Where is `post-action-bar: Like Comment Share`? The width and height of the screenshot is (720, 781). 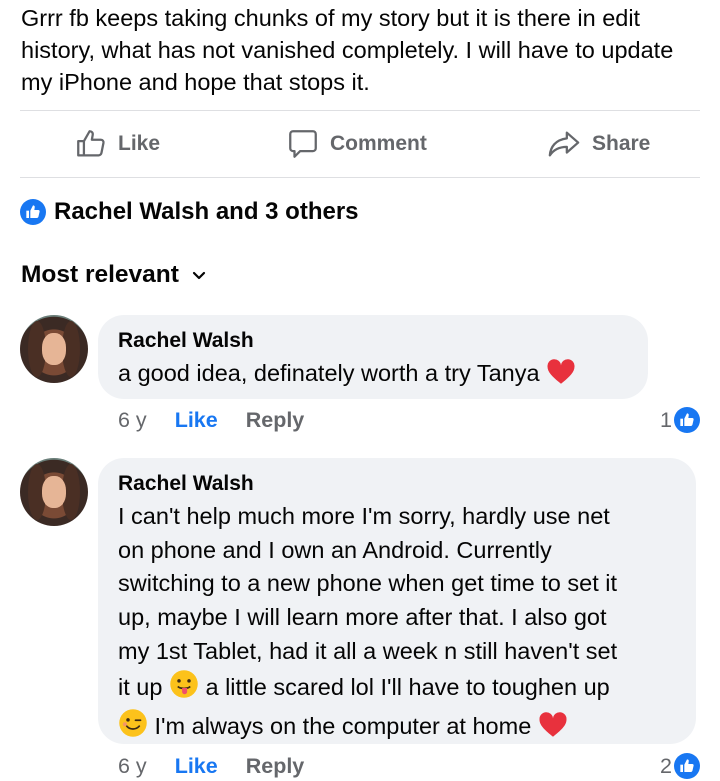 post-action-bar: Like Comment Share is located at coordinates (360, 144).